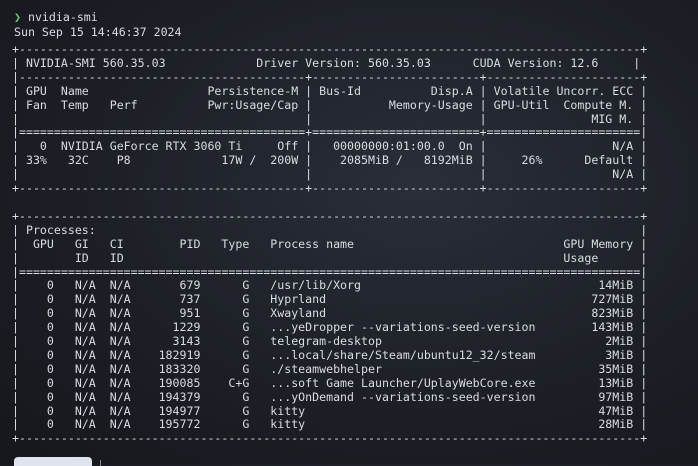  What do you see at coordinates (53, 461) in the screenshot?
I see `input-cursor` at bounding box center [53, 461].